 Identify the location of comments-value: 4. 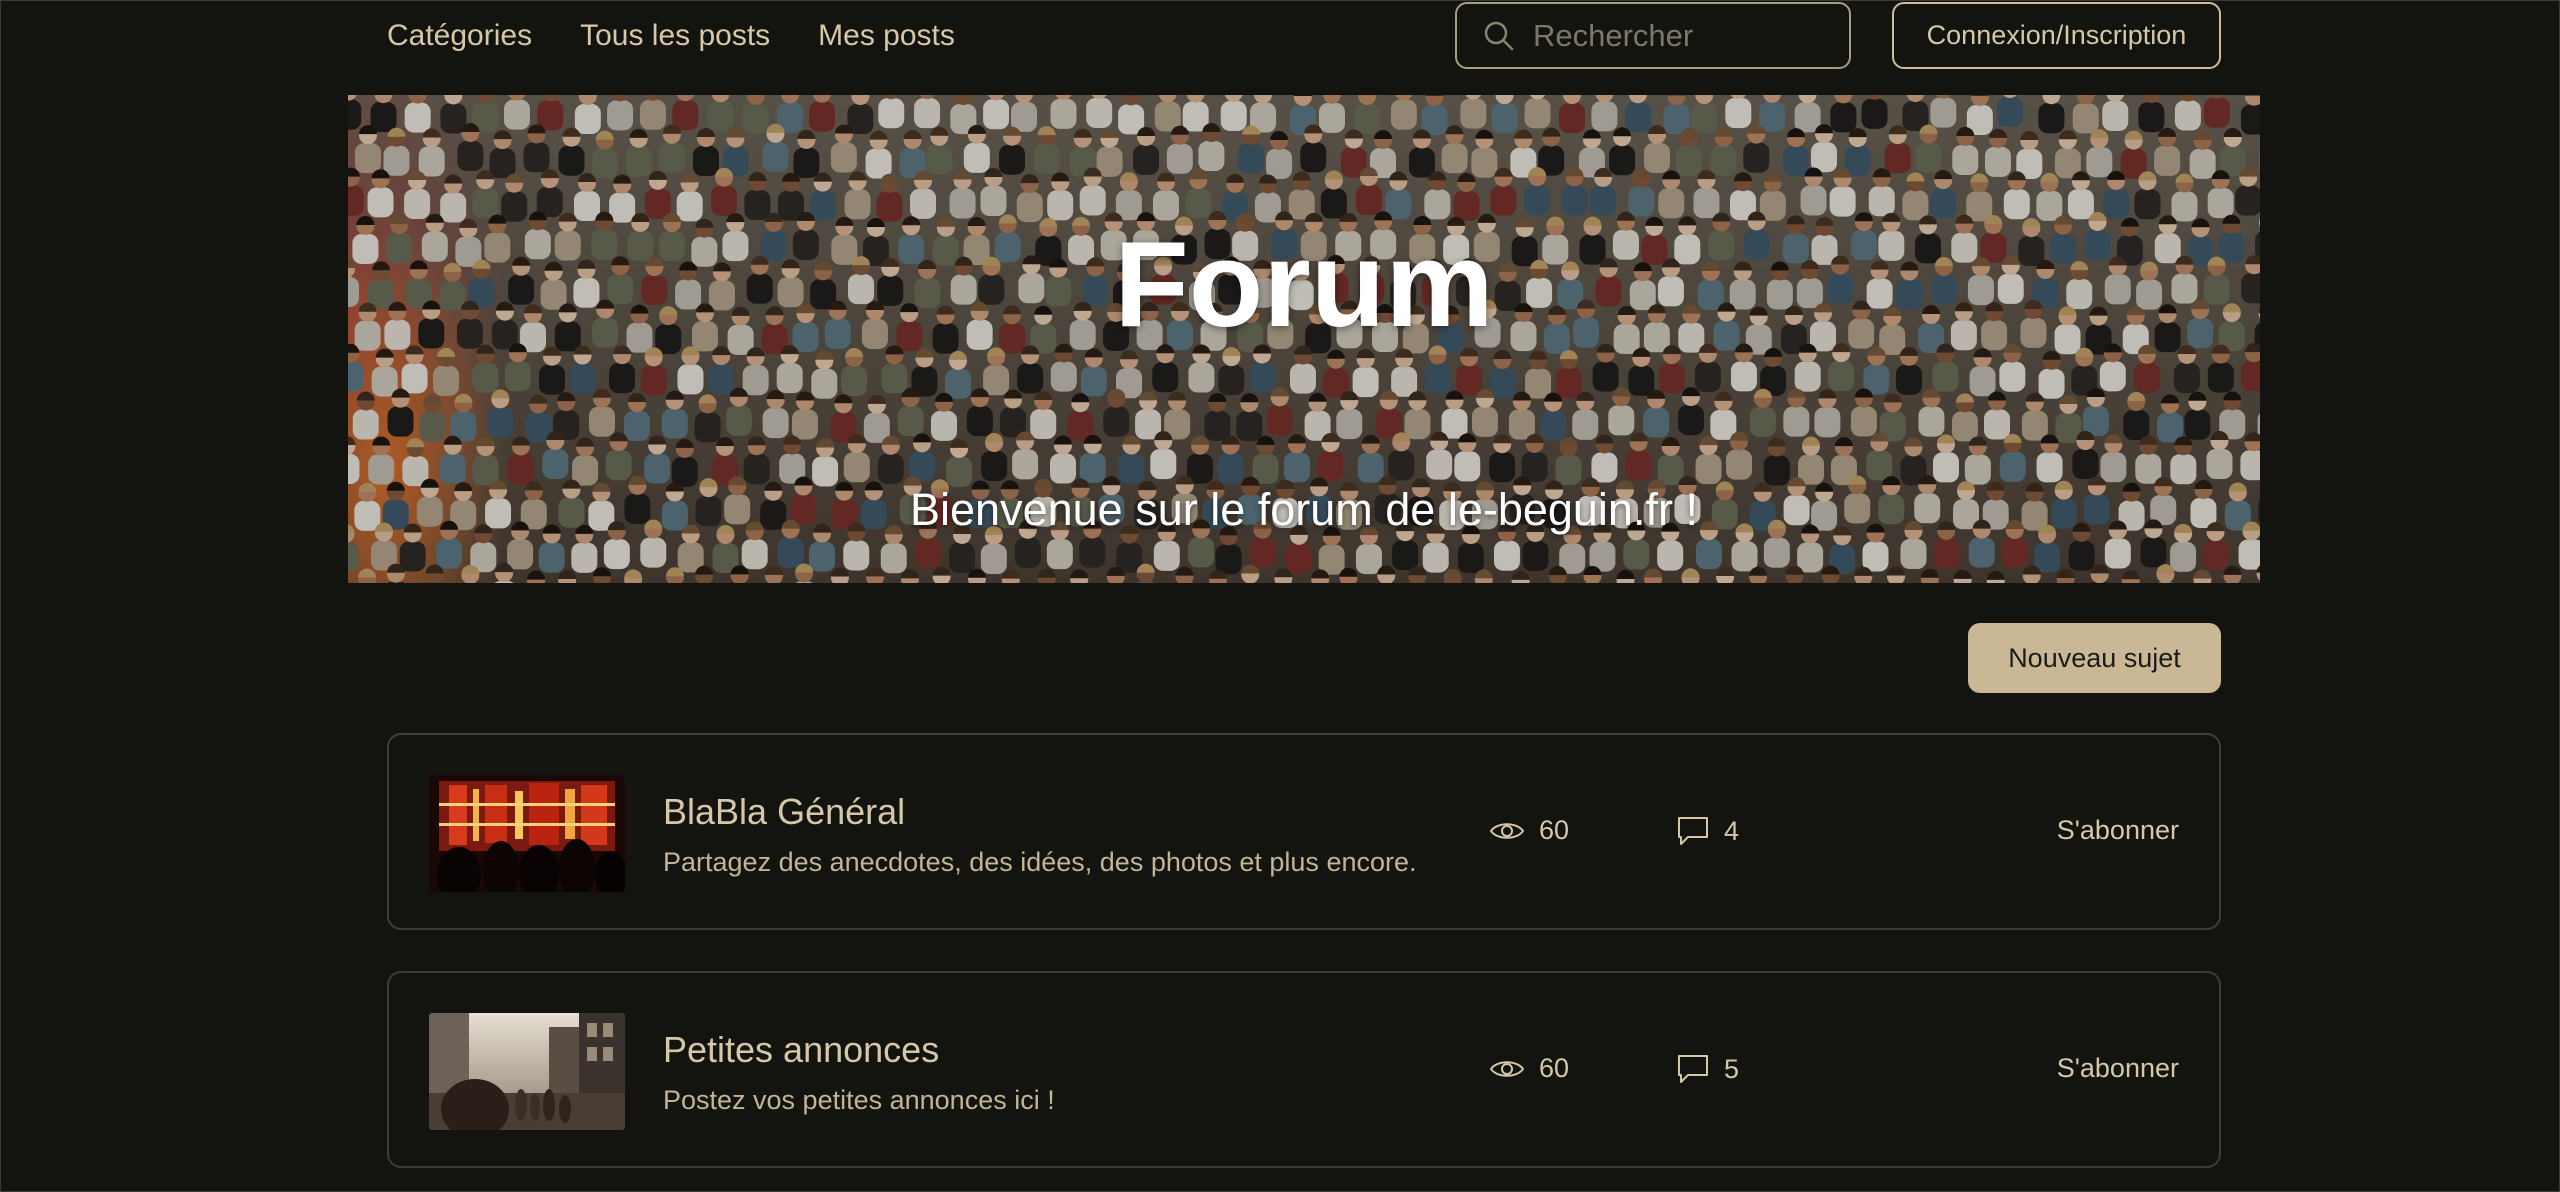
(1732, 830).